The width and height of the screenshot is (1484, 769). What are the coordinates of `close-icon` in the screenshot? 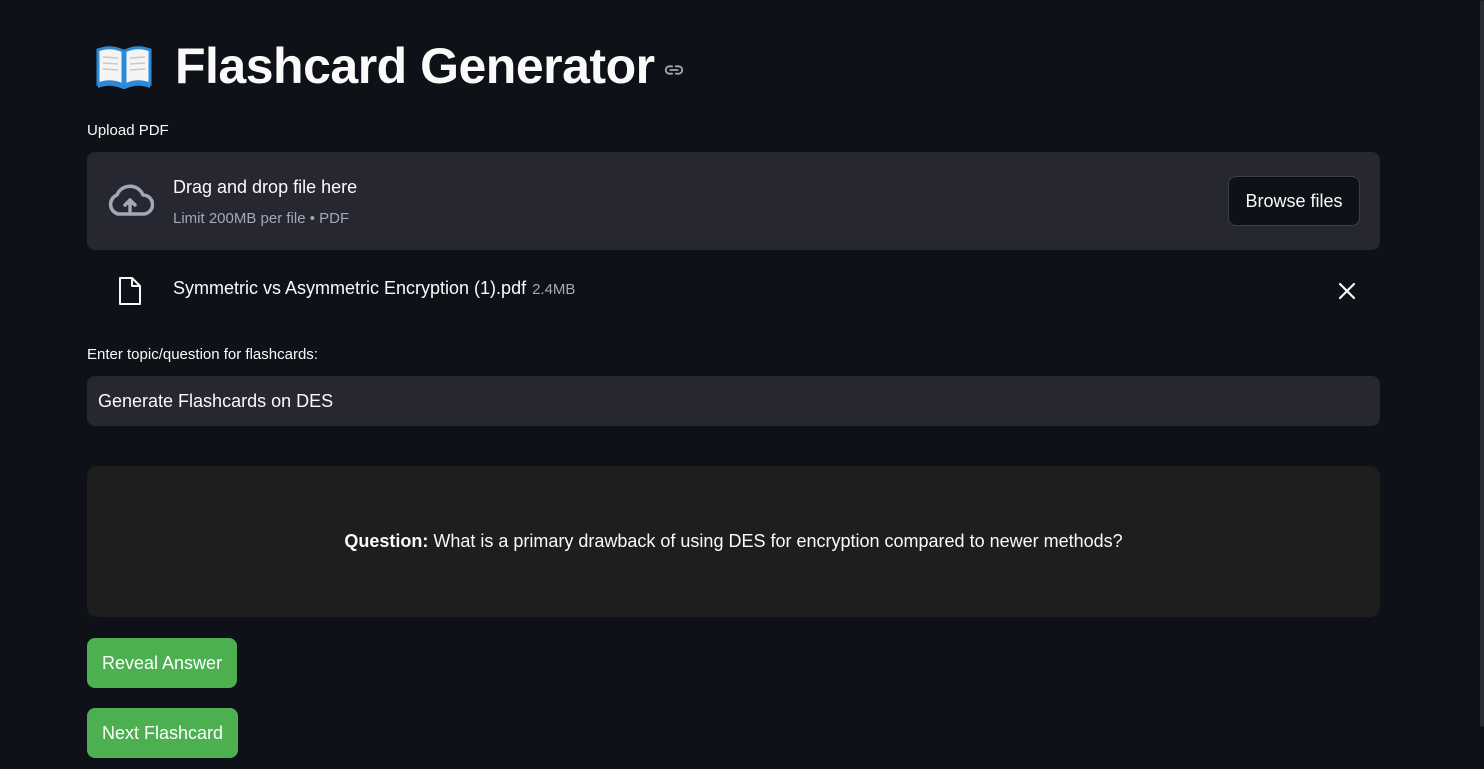 It's located at (1347, 291).